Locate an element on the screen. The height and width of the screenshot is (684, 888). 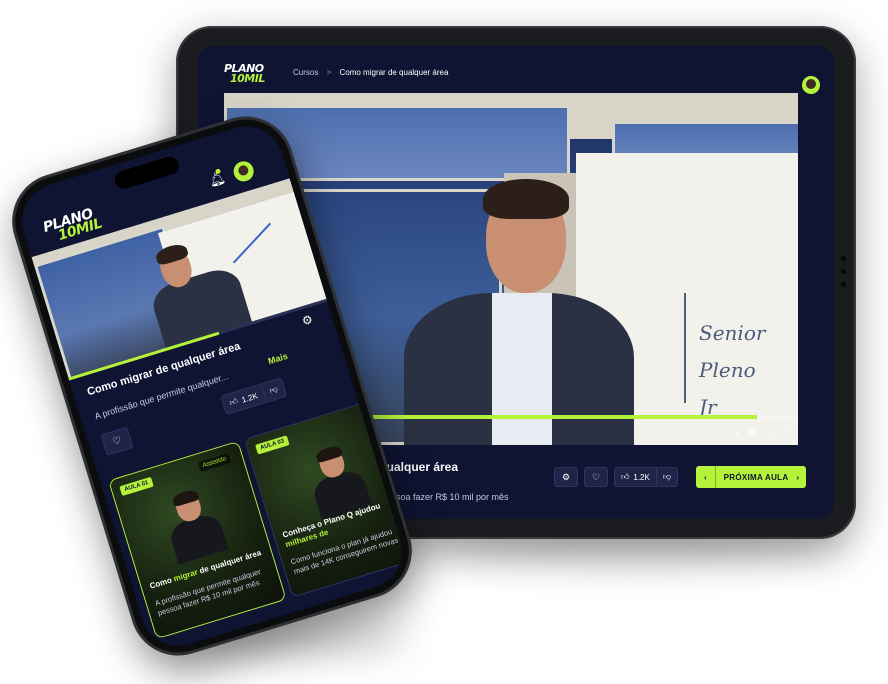
lesson-actions: ⚙ ♡ 👍︎ 1.2K 👎︎ ‹ PRÓXIMA AULA › is located at coordinates (680, 477).